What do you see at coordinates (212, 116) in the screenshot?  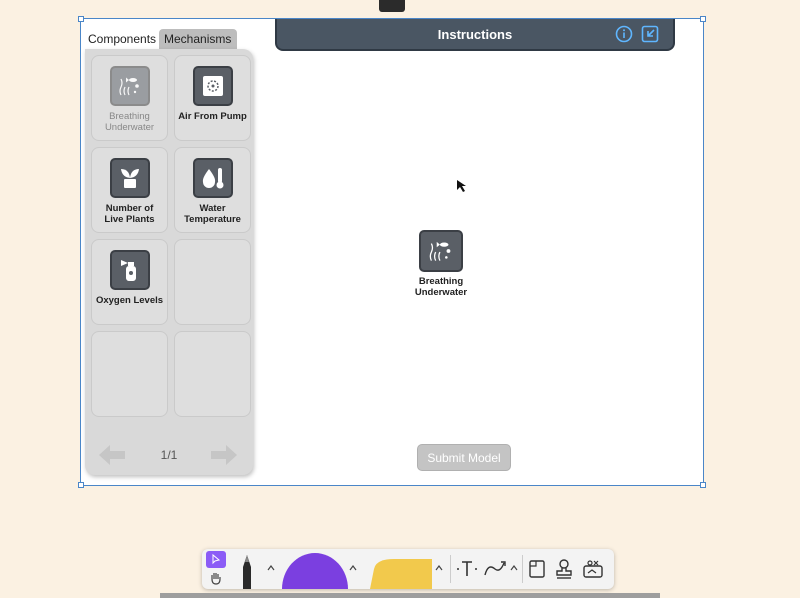 I see `component-label: Air From Pump` at bounding box center [212, 116].